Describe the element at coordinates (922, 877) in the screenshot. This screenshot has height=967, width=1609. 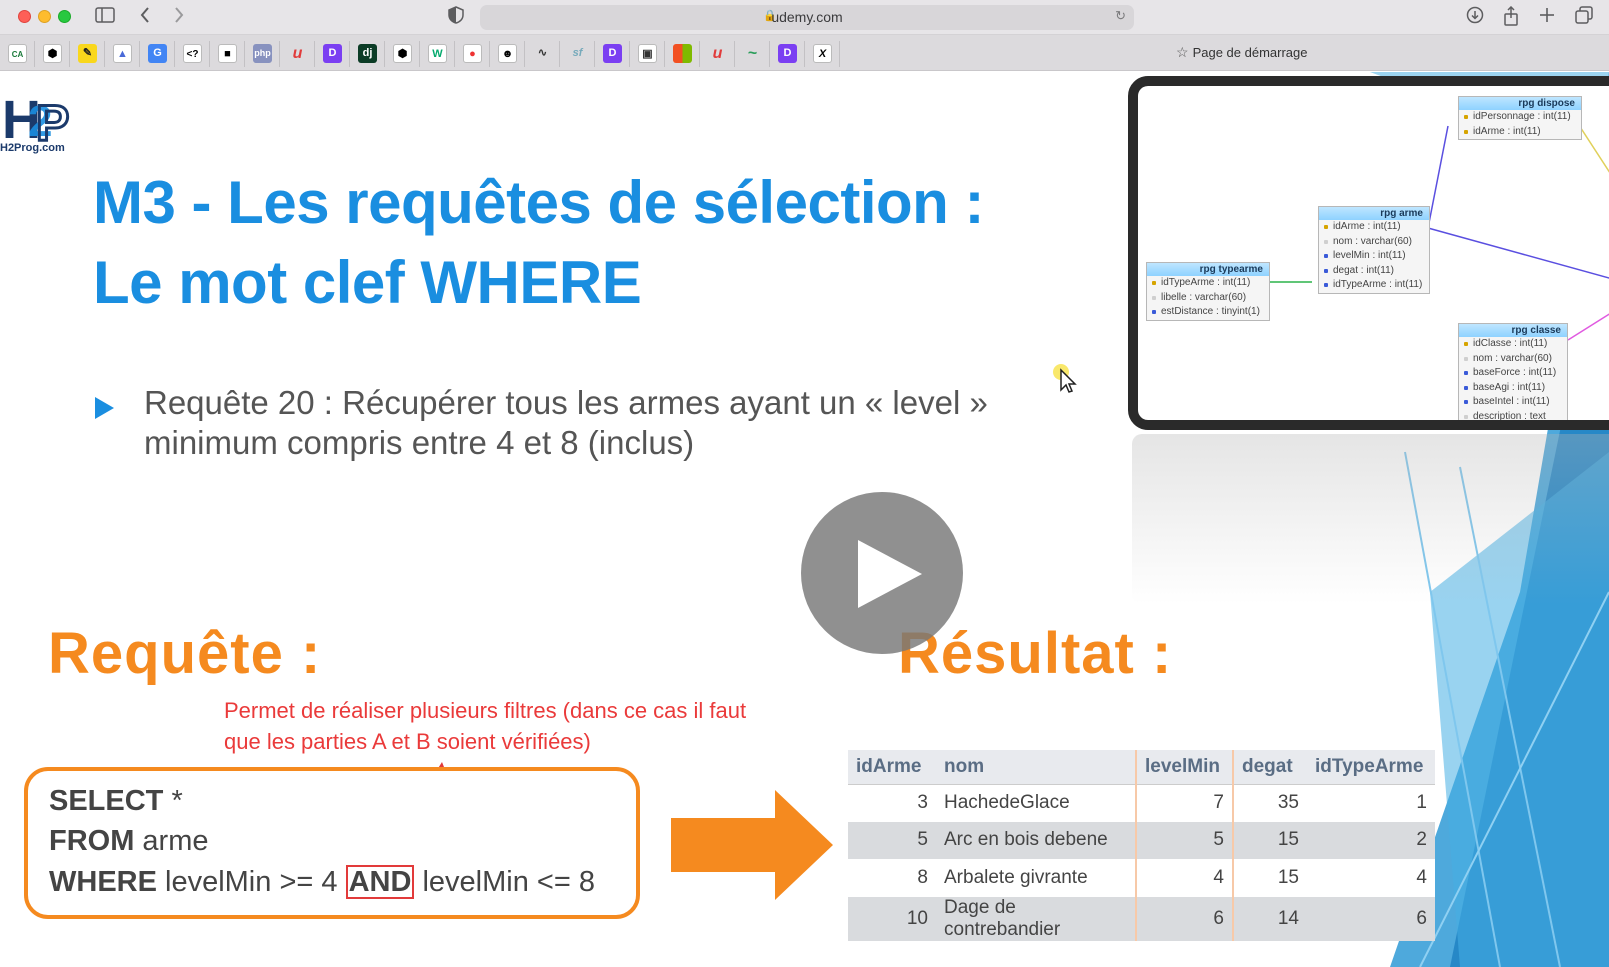
I see `cell-idarme: 8` at that location.